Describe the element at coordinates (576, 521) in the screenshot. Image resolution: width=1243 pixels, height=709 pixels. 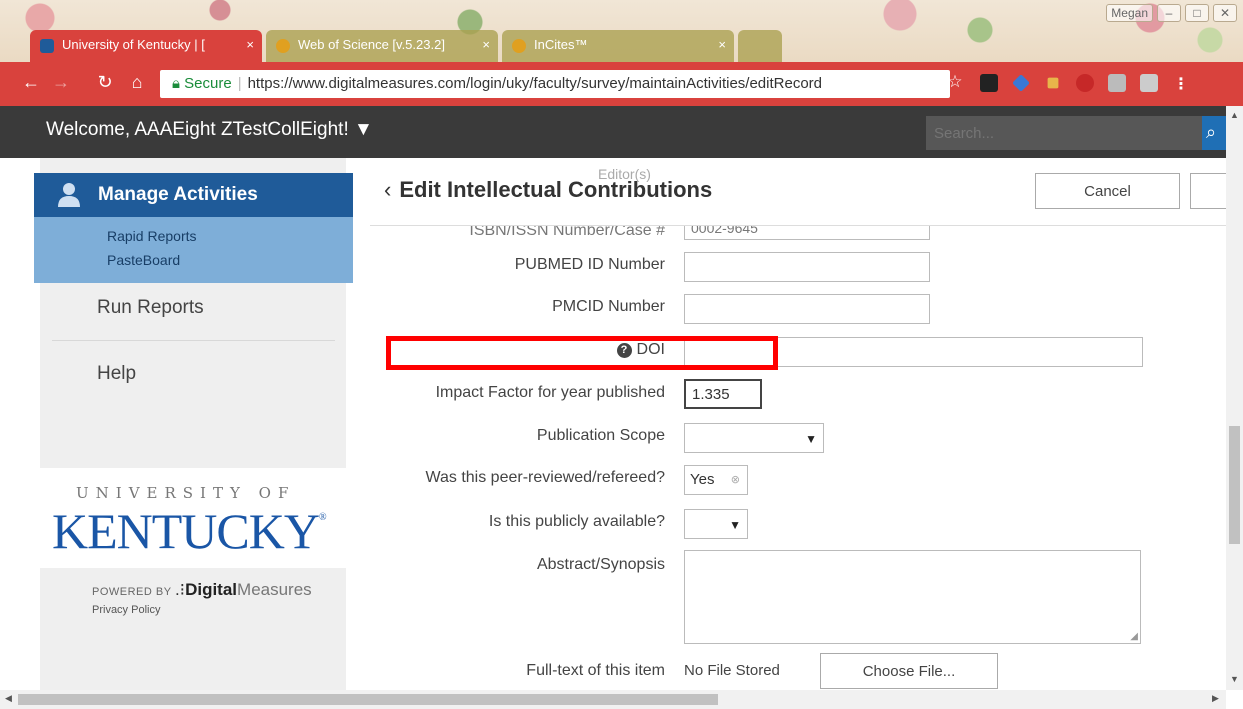
I see `publicly-available-label: Is this publicly available?` at that location.